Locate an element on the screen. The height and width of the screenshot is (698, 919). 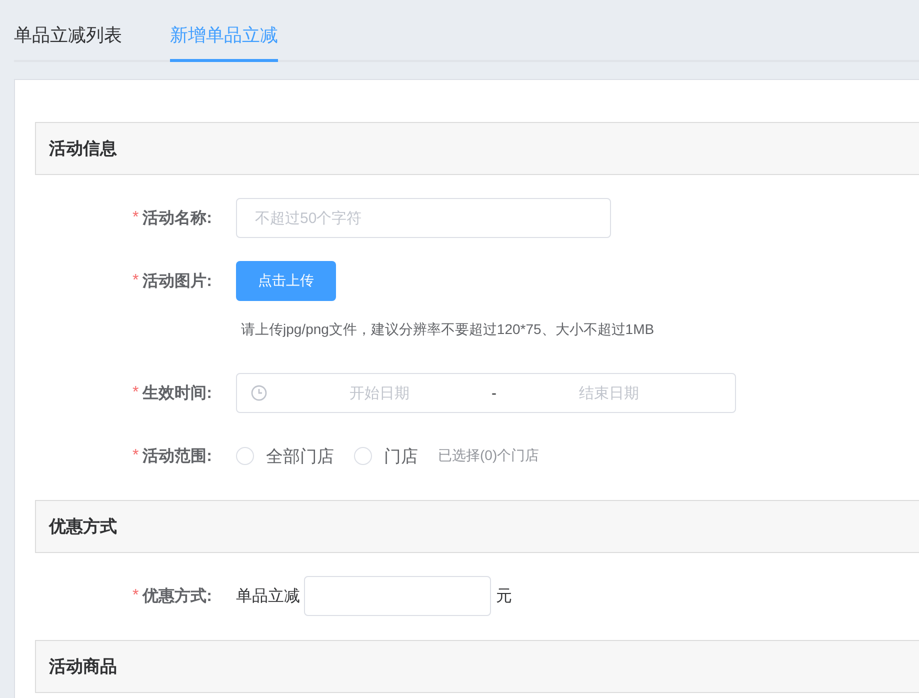
tab: 单品立减列表 is located at coordinates (68, 42).